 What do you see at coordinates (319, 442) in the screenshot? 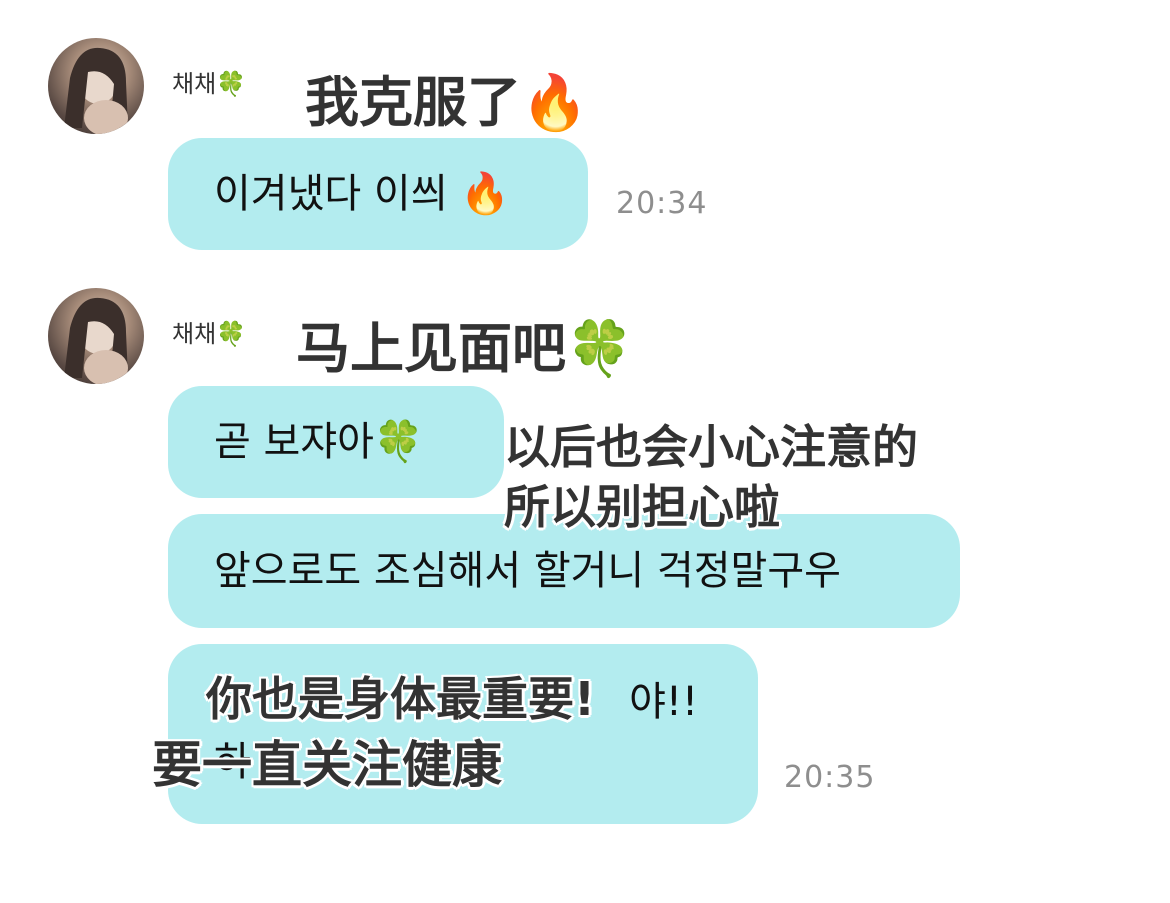
I see `message-text: 곧 보쟈아🍀` at bounding box center [319, 442].